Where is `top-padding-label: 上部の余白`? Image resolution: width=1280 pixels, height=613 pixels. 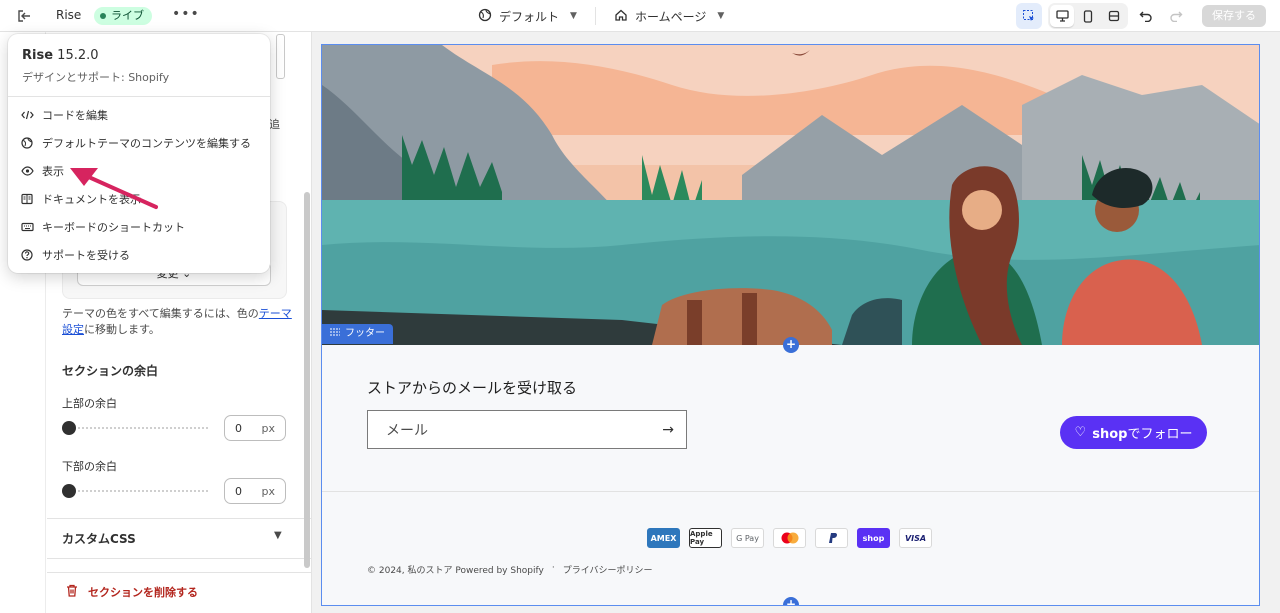
top-padding-label: 上部の余白 is located at coordinates (89, 403).